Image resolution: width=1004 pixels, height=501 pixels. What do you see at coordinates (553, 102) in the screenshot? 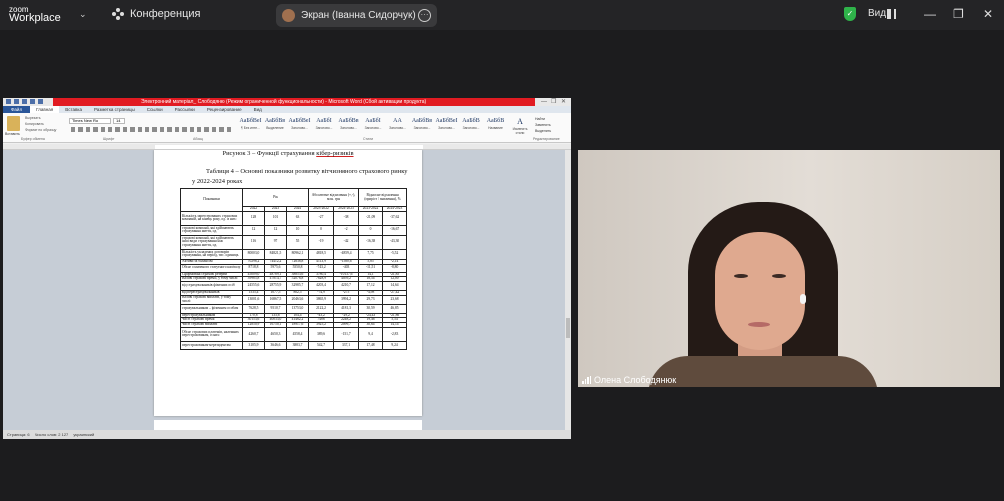
I see `word-restore-icon: ❐` at bounding box center [553, 102].